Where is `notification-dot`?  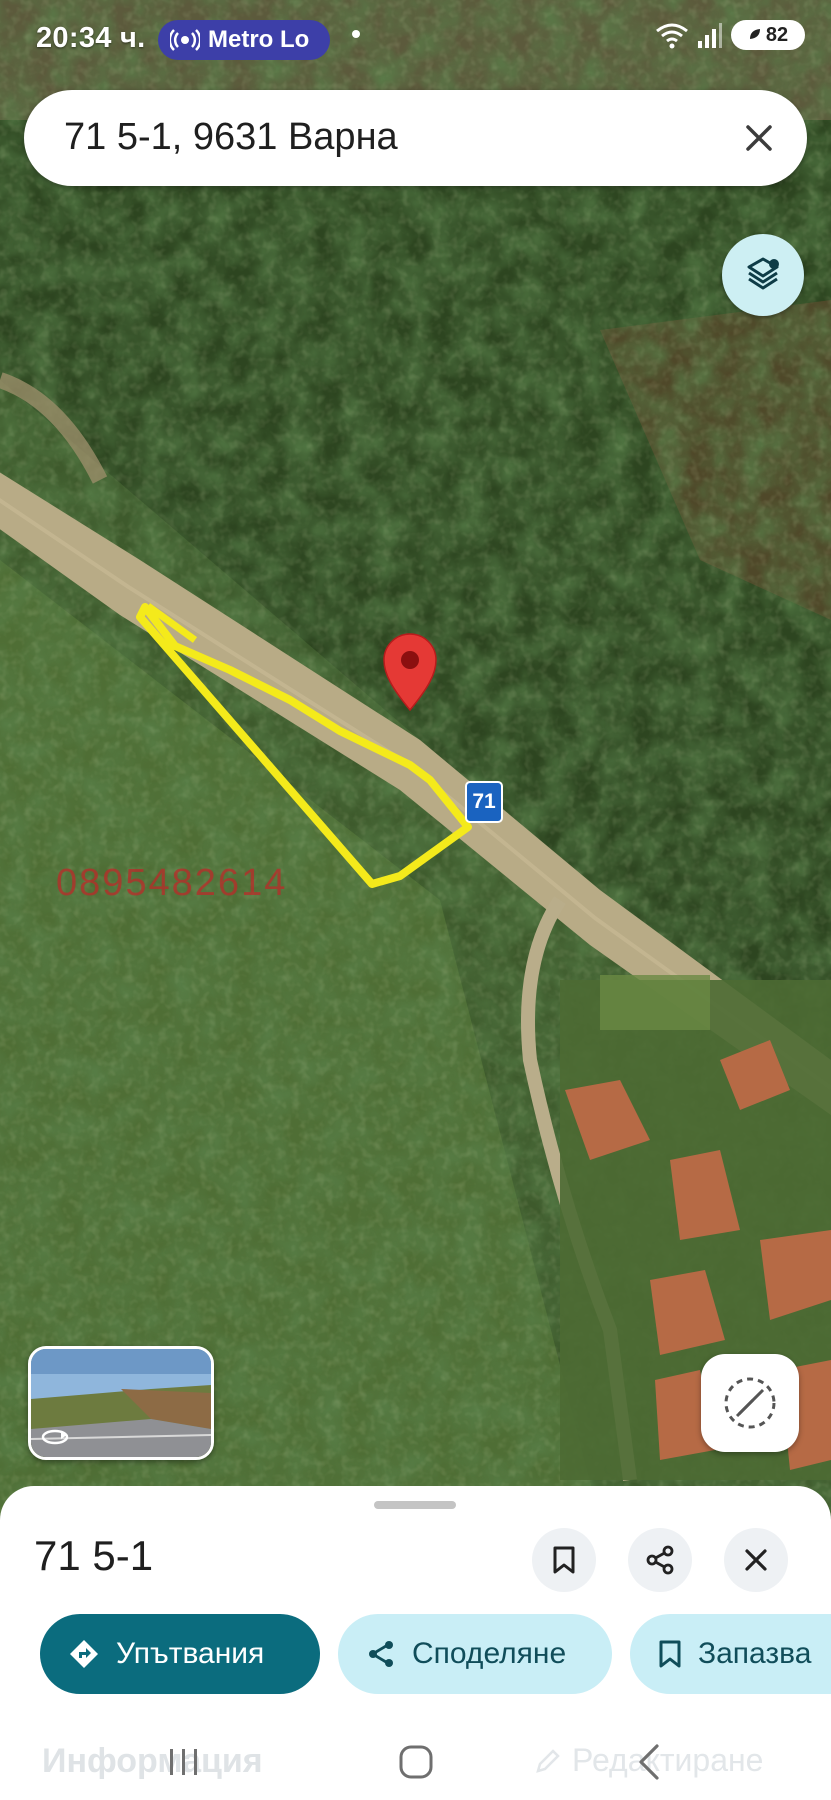
notification-dot is located at coordinates (356, 34).